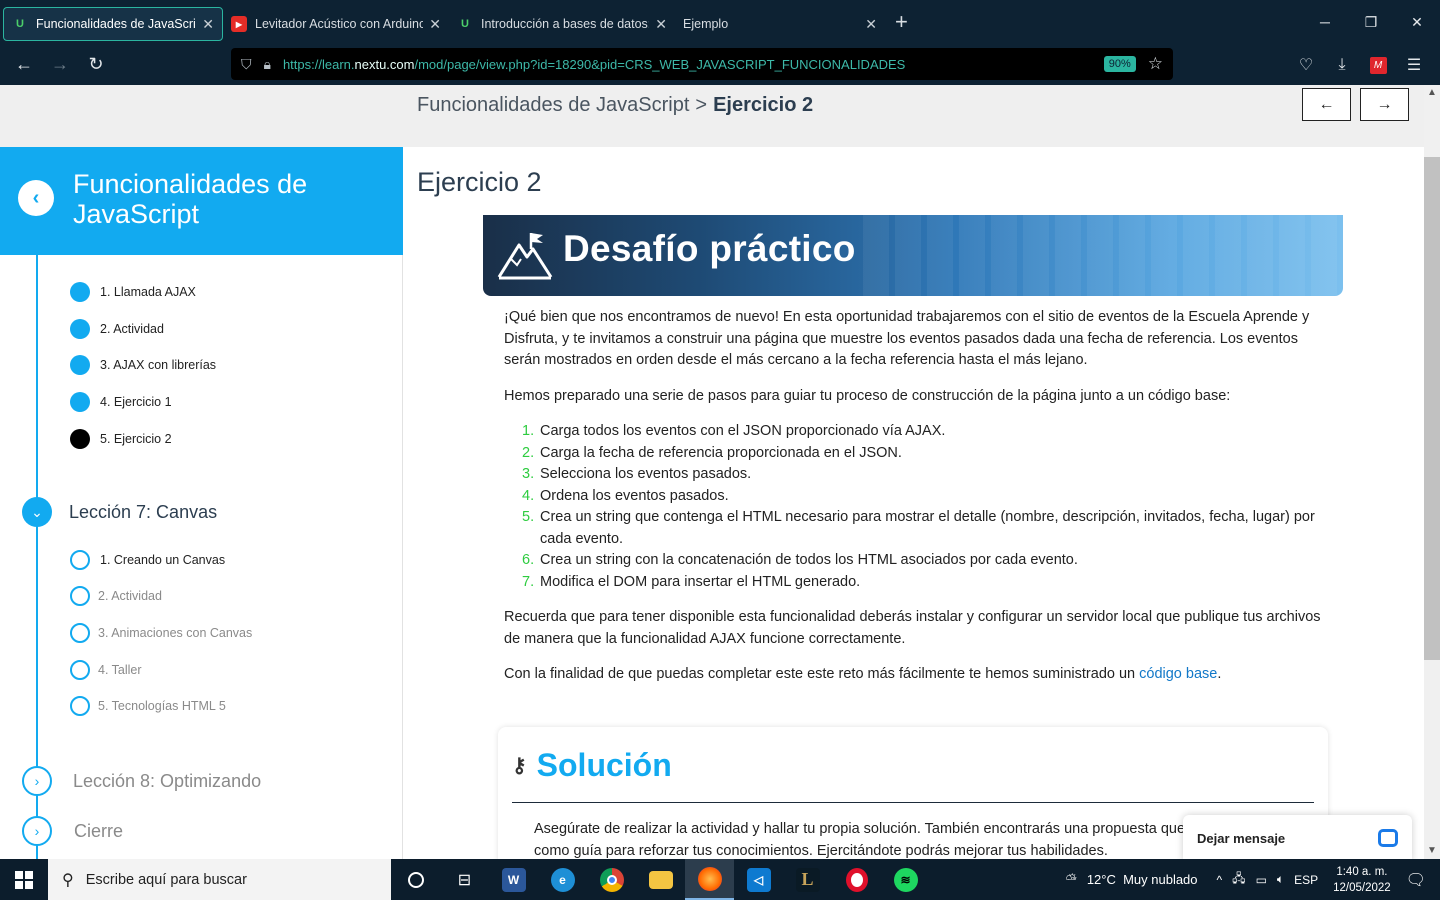  Describe the element at coordinates (219, 879) in the screenshot. I see `taskbar-search: ⚲ Escribe aquí para buscar` at that location.